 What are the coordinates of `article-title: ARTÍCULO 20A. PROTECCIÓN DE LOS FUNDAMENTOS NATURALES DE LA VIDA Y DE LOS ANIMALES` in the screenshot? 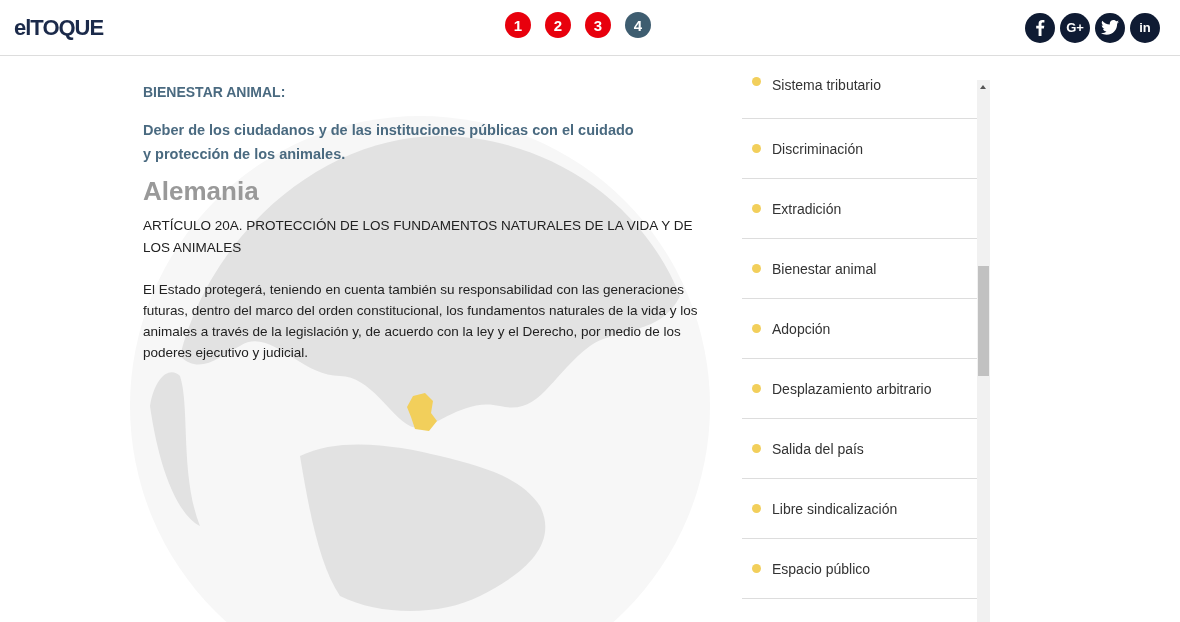 It's located at (418, 237).